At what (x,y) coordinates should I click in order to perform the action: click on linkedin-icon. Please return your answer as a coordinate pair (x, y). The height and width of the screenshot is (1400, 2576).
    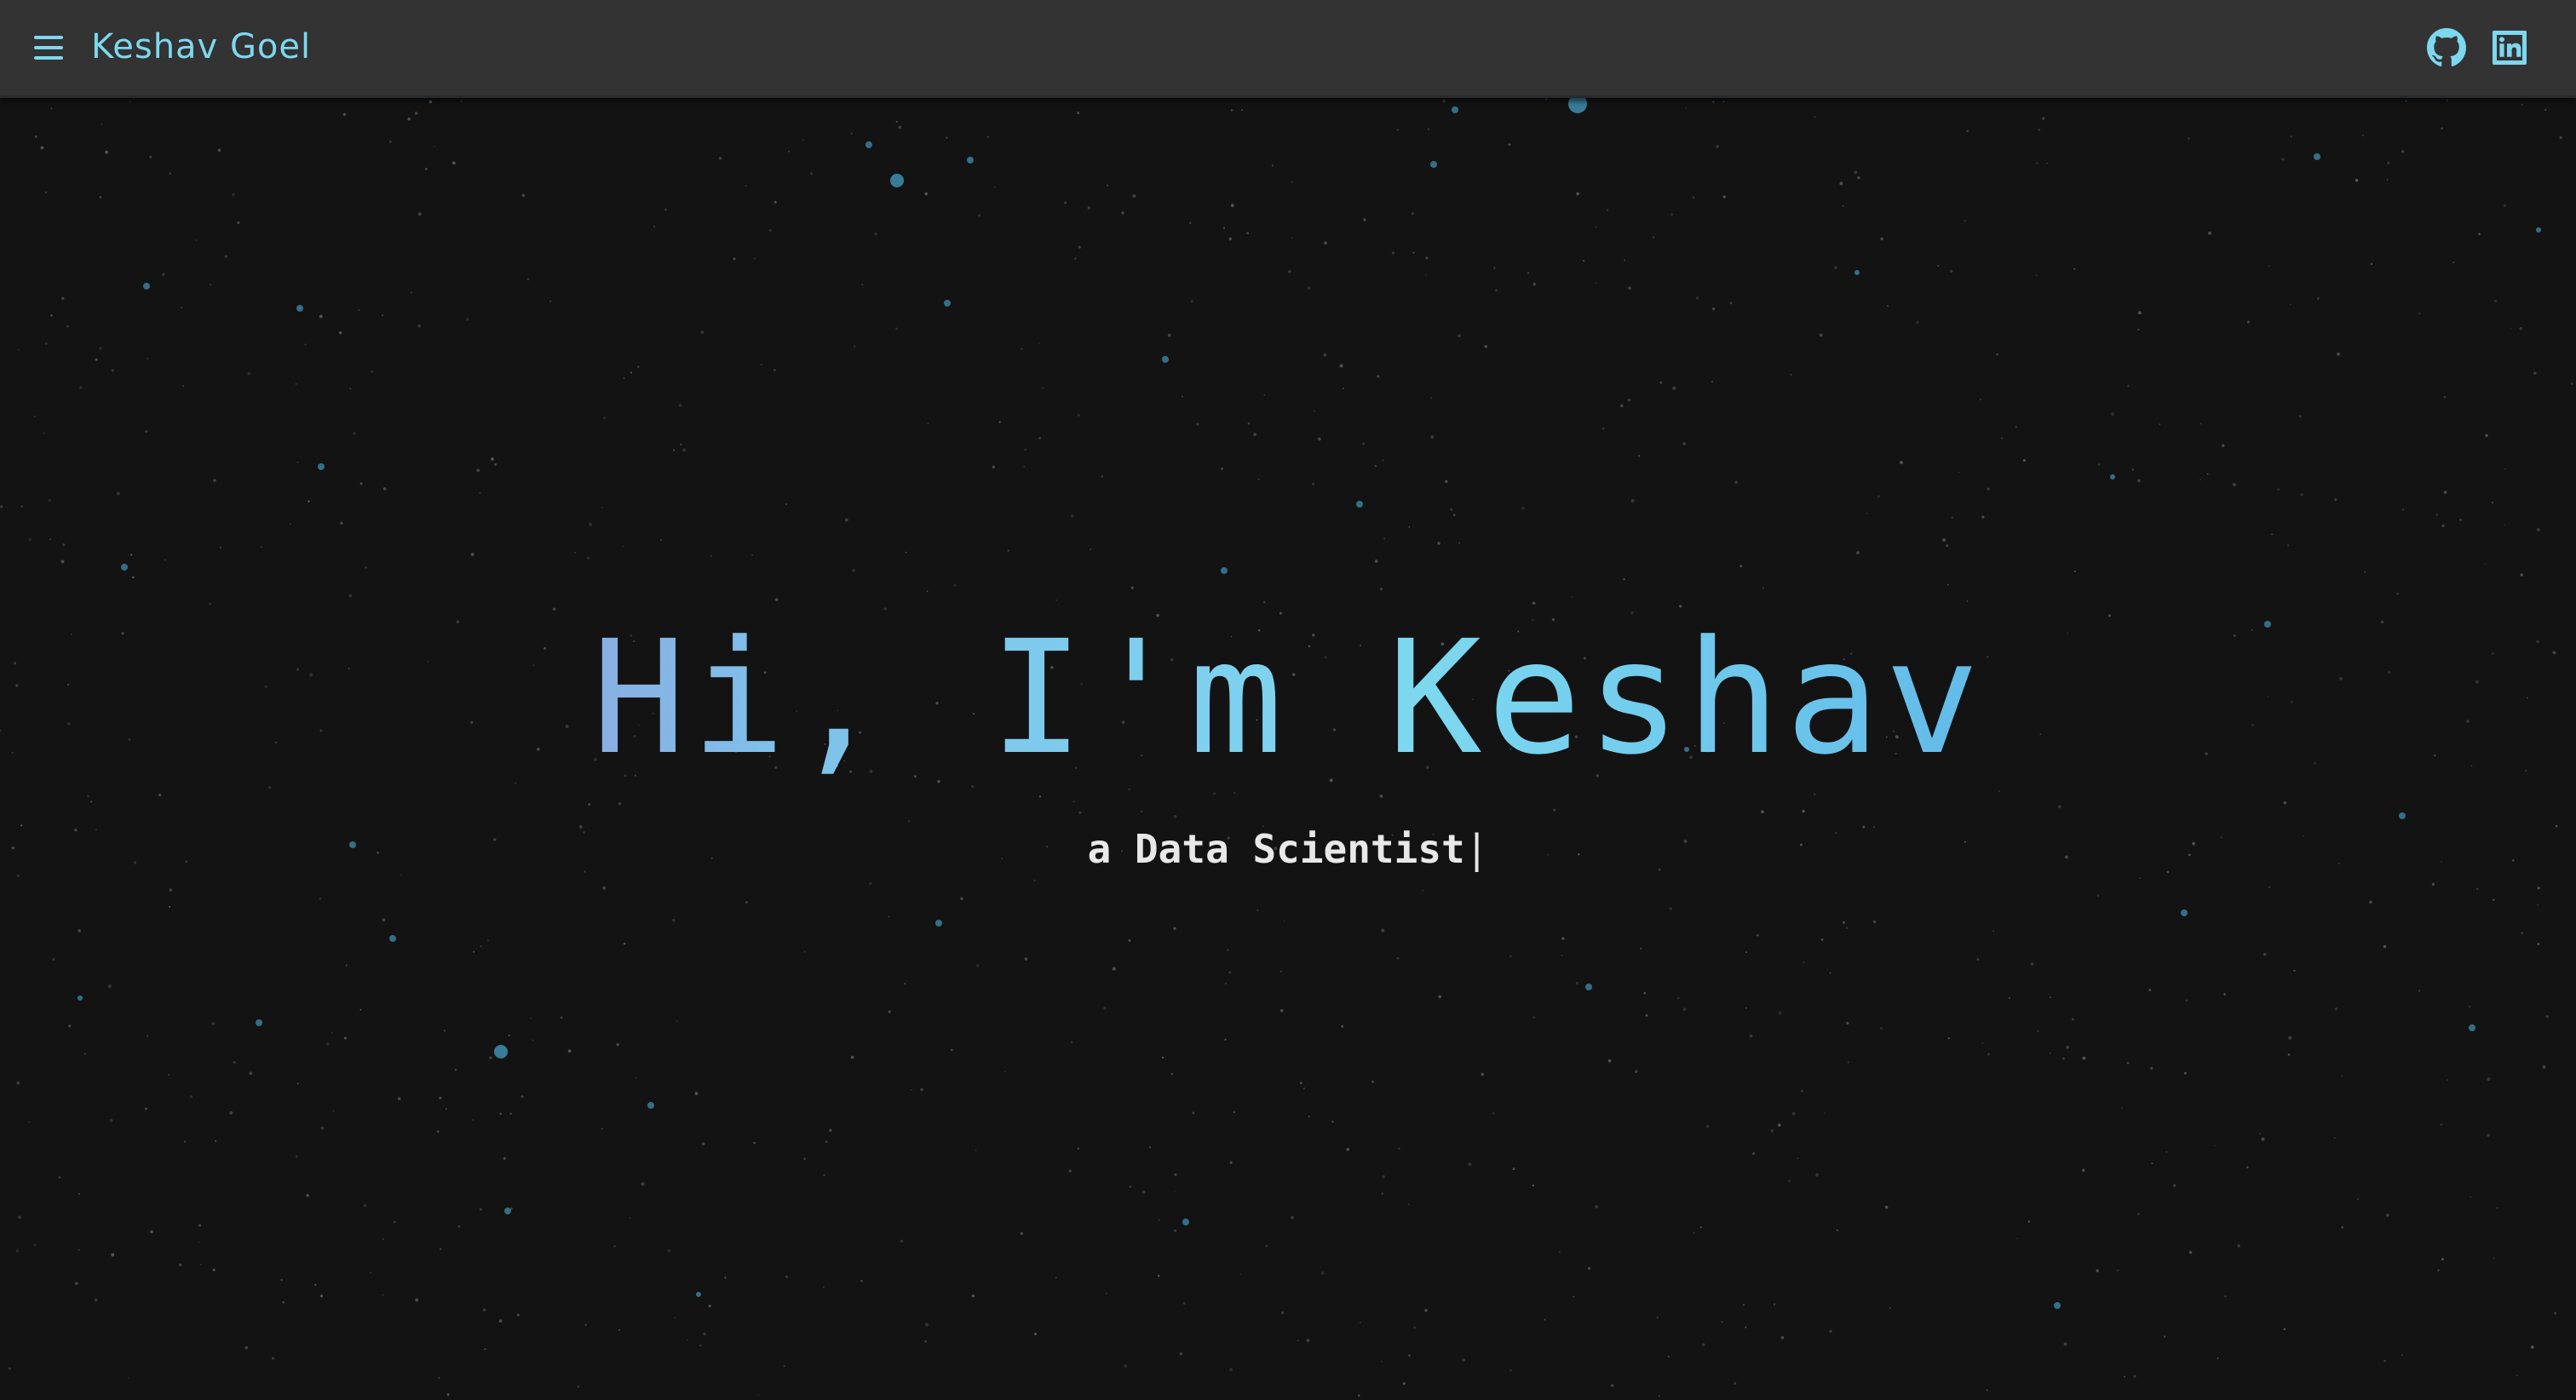
    Looking at the image, I should click on (2510, 47).